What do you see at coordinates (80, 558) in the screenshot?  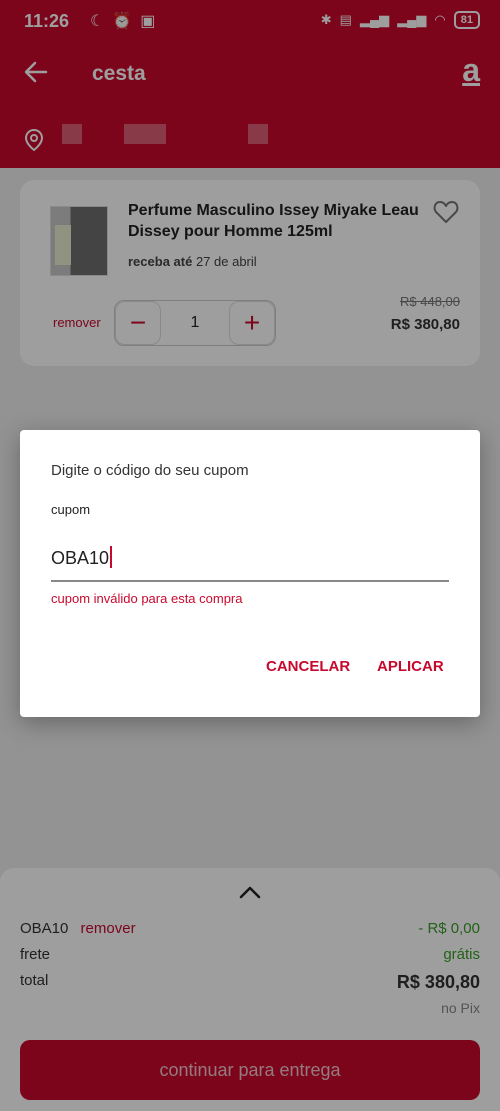 I see `coupon-input-value: OBA10` at bounding box center [80, 558].